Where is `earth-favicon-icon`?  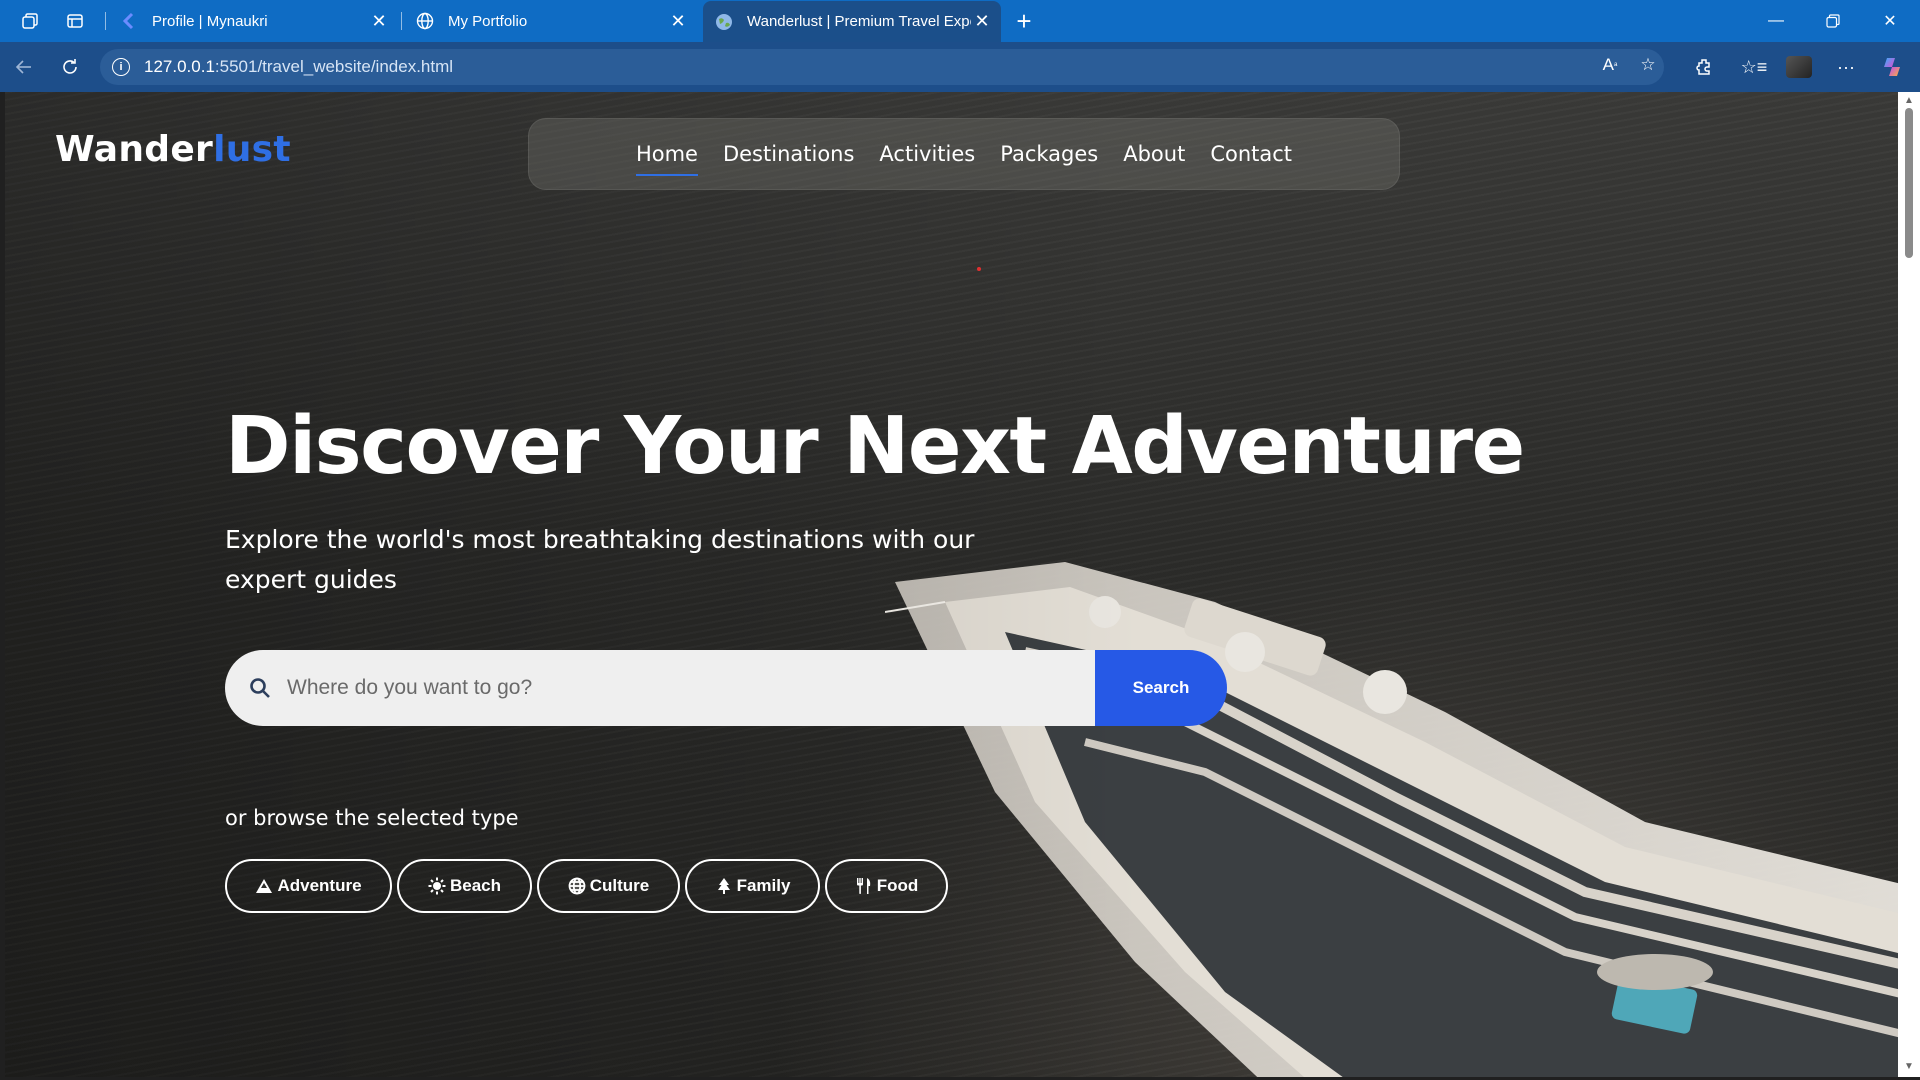
earth-favicon-icon is located at coordinates (724, 22).